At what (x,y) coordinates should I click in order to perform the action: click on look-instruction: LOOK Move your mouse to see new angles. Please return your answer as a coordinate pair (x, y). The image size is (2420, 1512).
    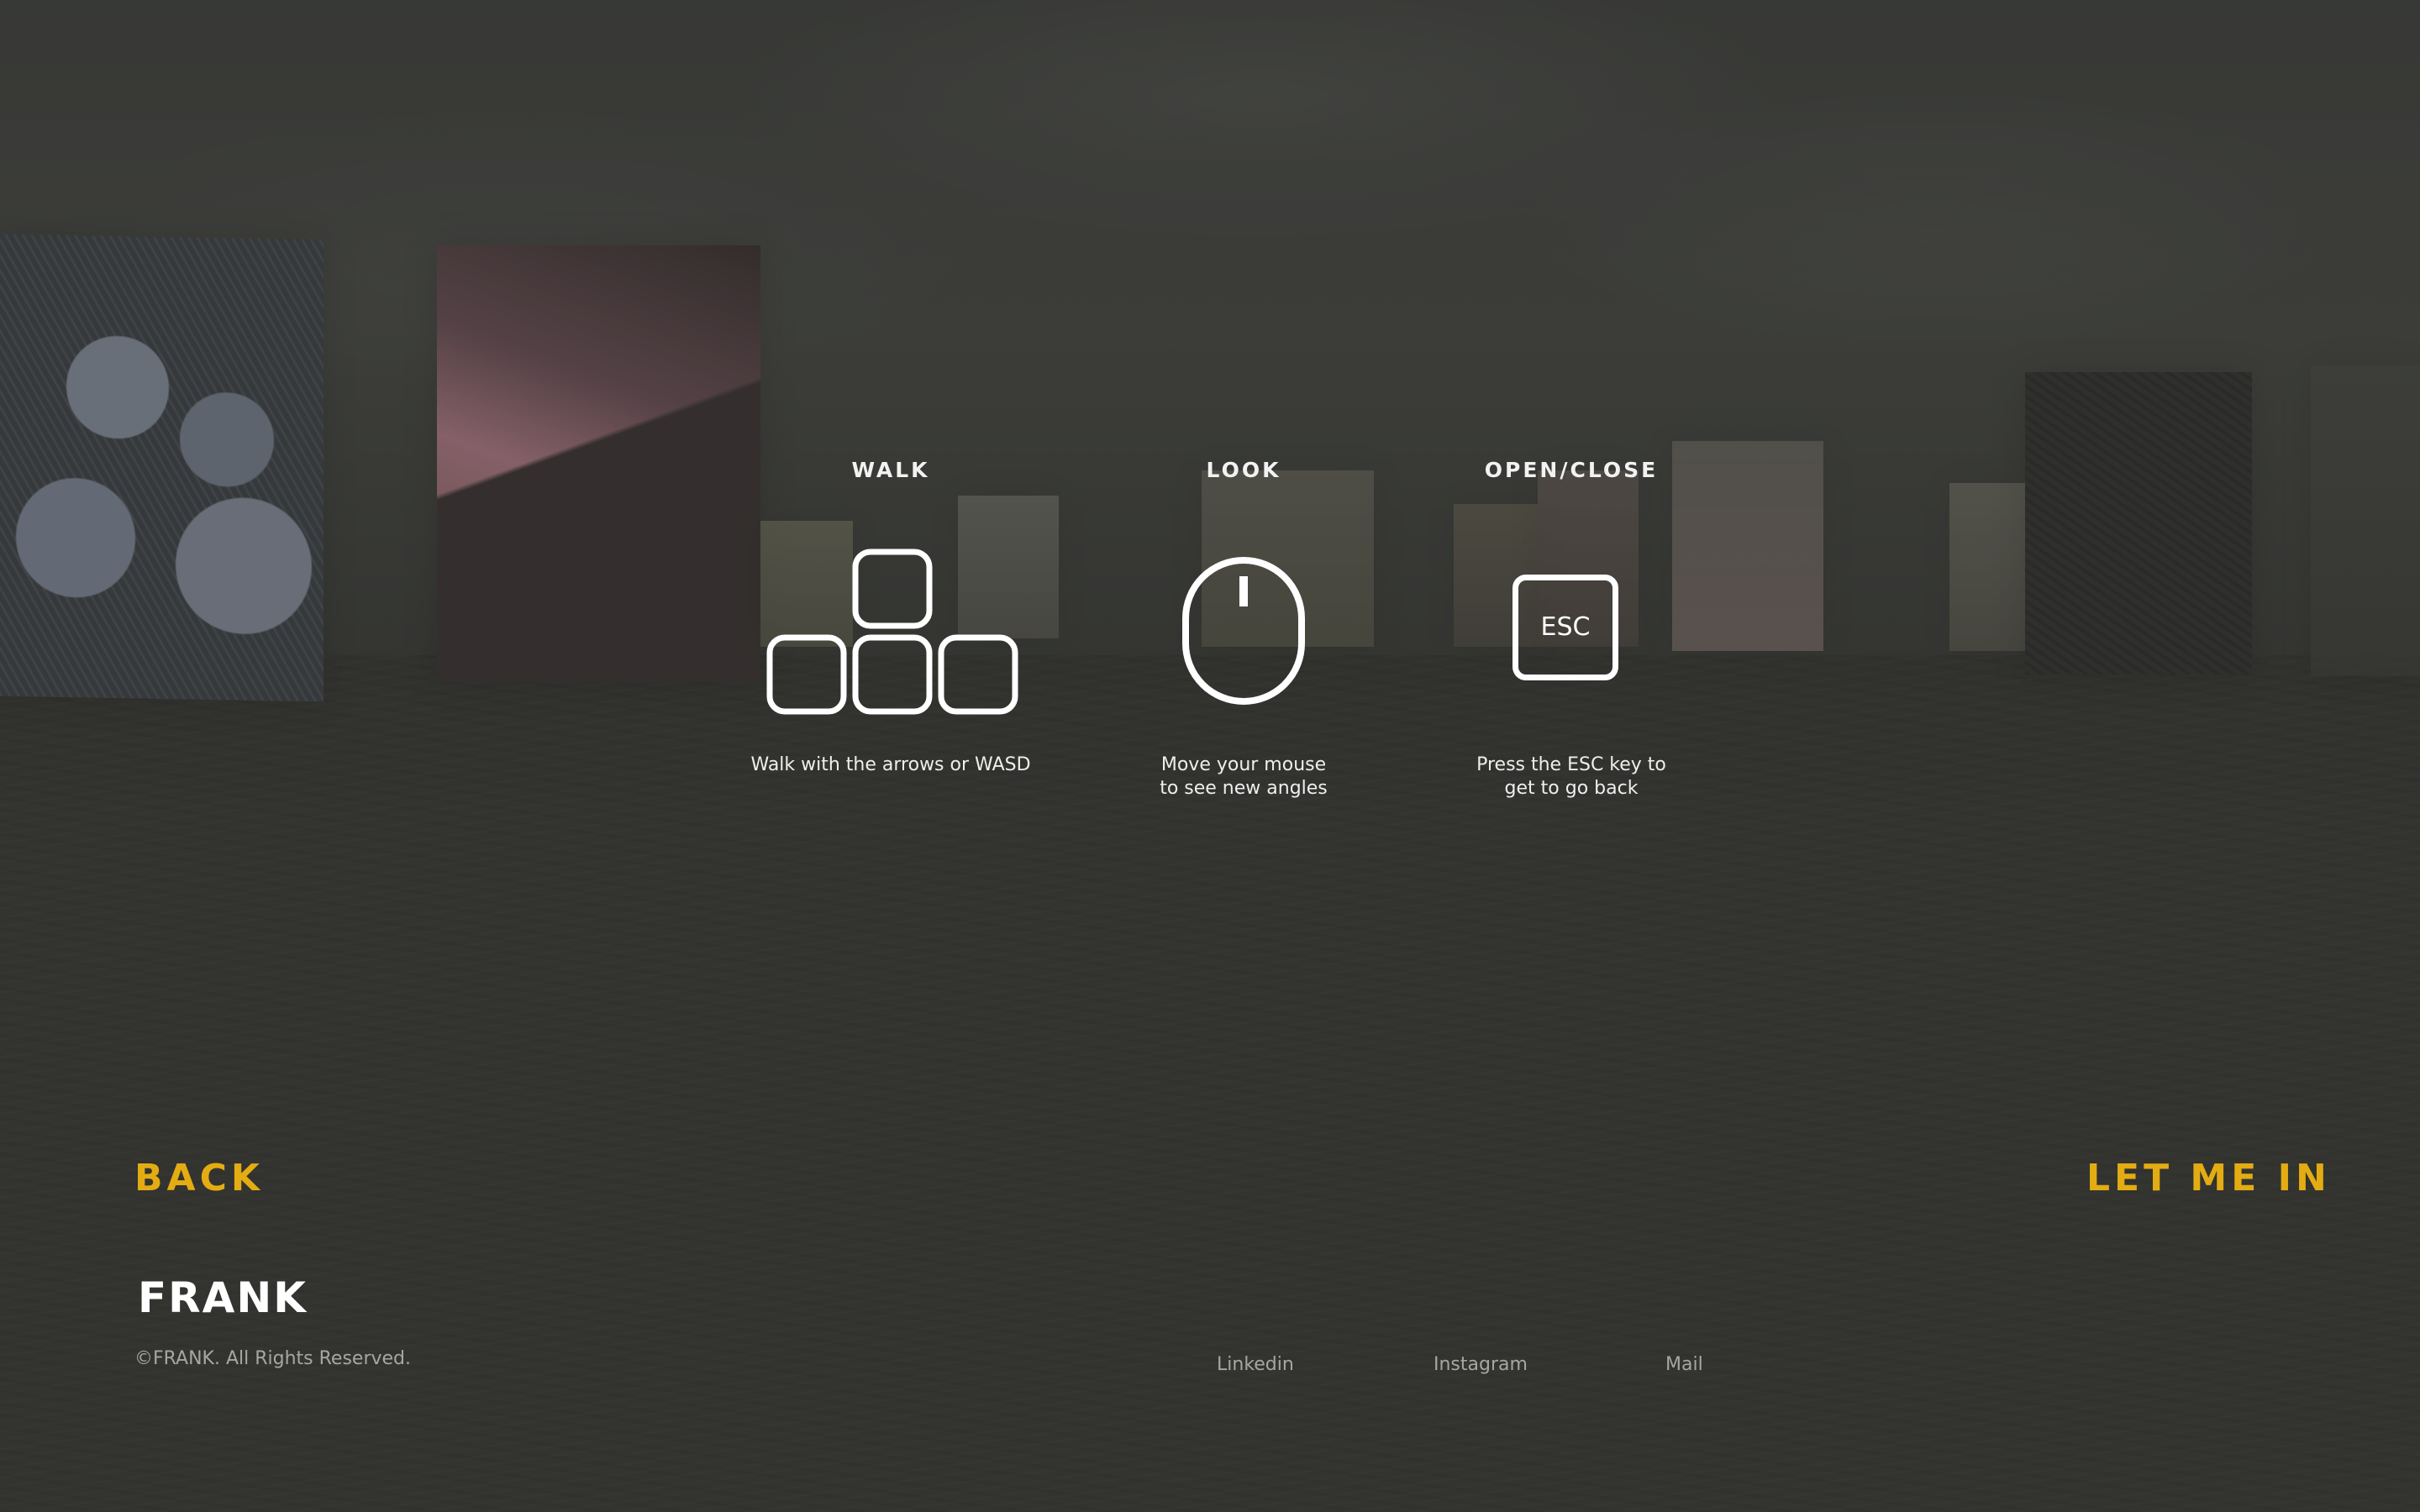
    Looking at the image, I should click on (1244, 628).